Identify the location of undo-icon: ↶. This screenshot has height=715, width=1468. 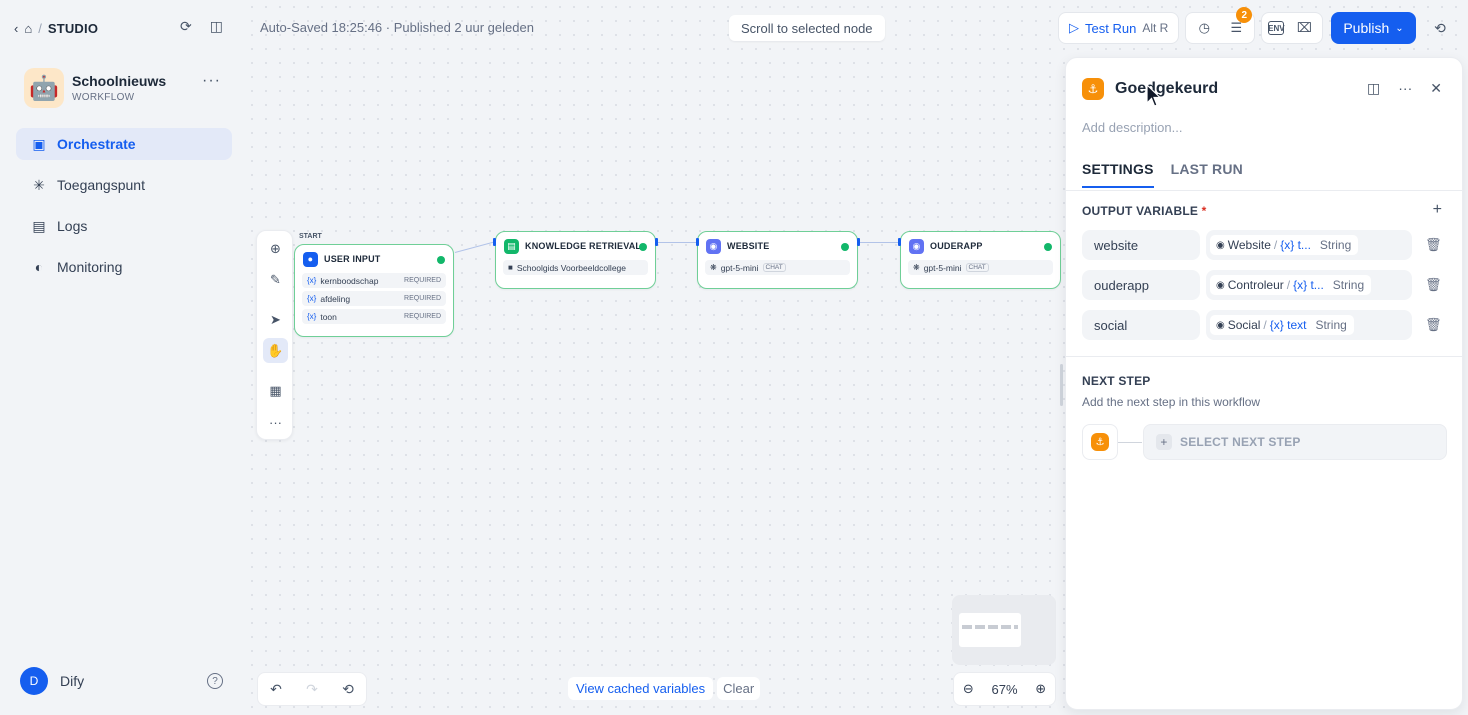
(276, 689).